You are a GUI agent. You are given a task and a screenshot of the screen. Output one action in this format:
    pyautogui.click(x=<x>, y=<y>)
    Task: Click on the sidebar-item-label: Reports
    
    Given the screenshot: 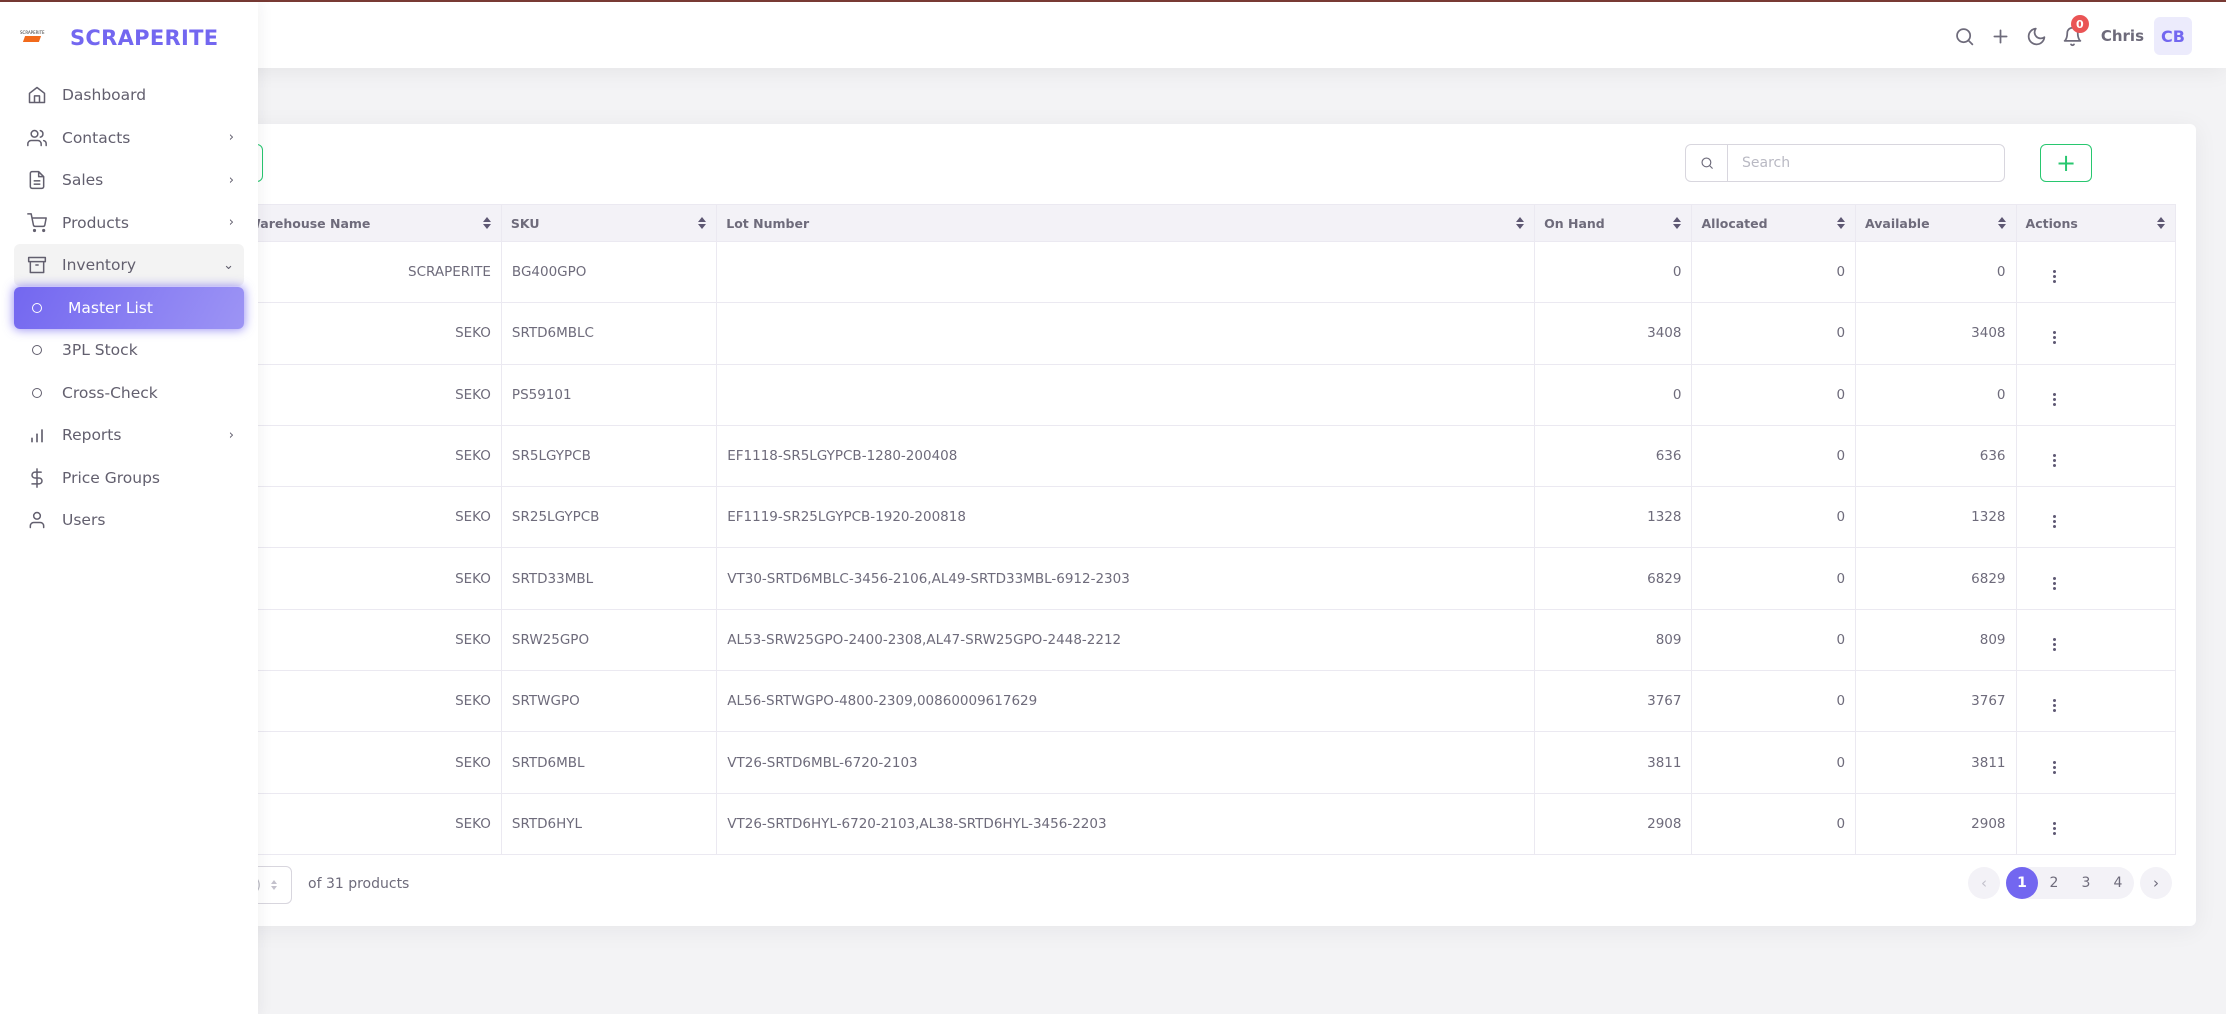 What is the action you would take?
    pyautogui.click(x=92, y=435)
    